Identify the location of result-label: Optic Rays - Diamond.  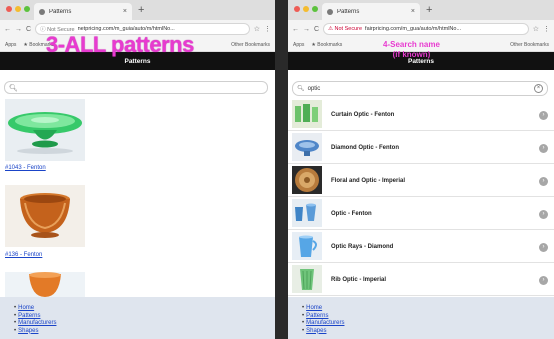
(362, 246).